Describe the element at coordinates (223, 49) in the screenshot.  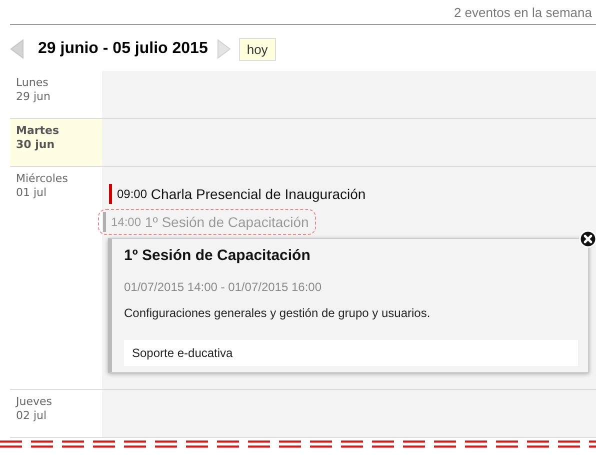
I see `next-arrow-icon` at that location.